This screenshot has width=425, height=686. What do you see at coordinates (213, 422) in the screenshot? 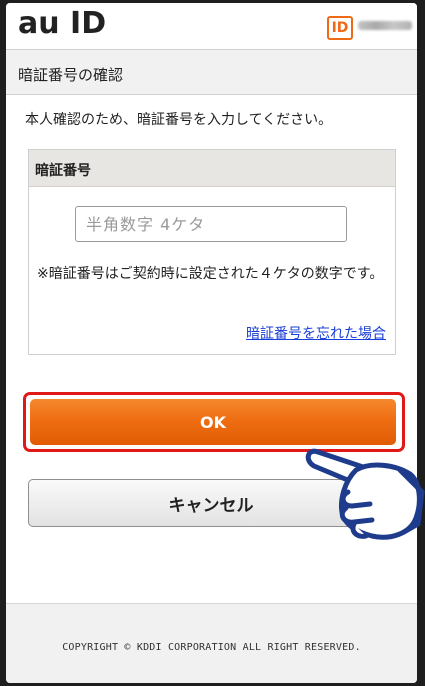
I see `ok-button: OK` at bounding box center [213, 422].